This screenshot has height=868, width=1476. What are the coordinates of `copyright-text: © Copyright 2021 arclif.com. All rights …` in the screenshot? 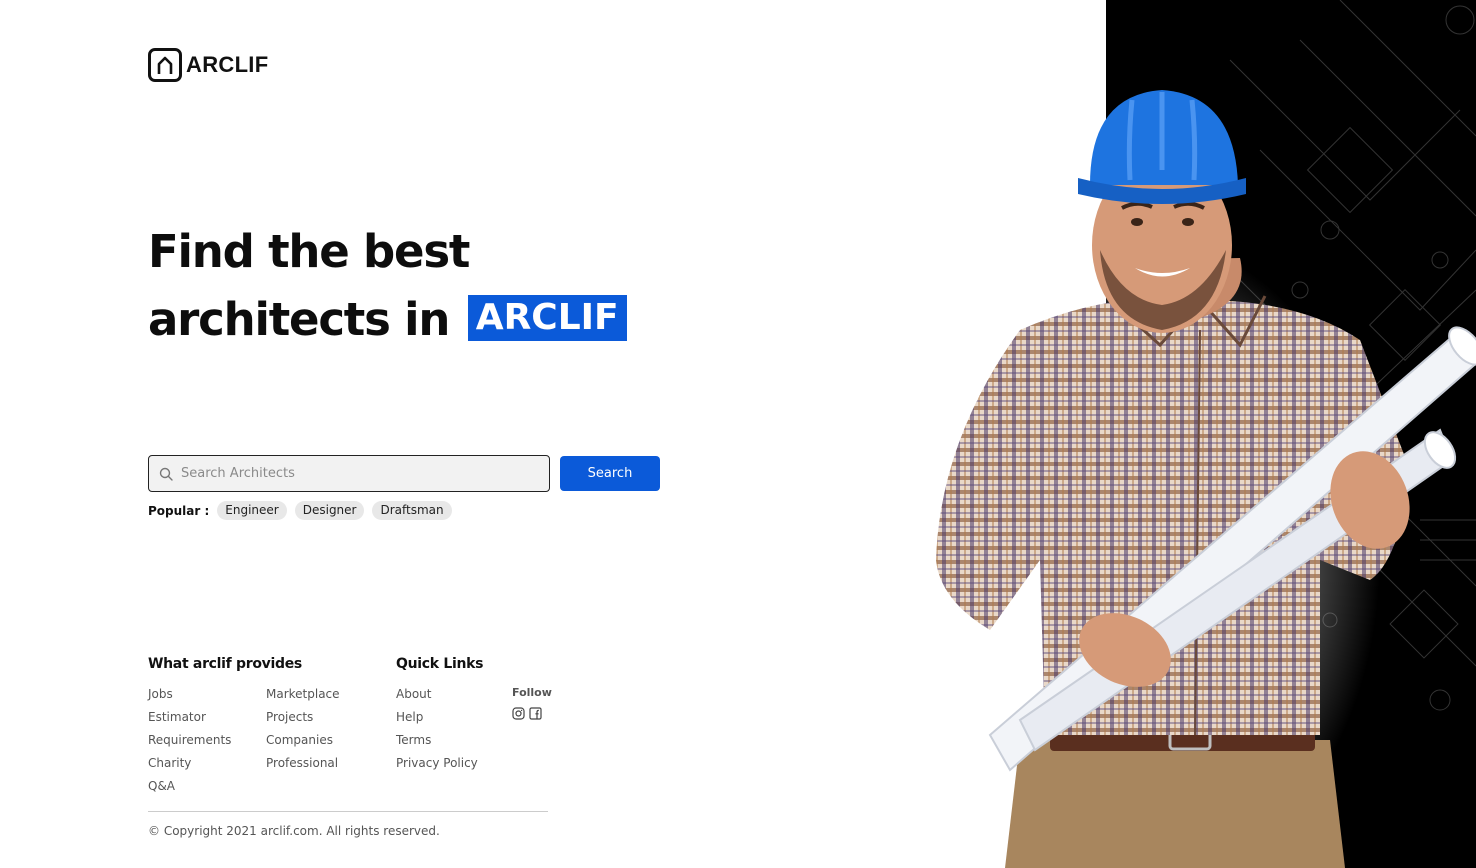 It's located at (294, 831).